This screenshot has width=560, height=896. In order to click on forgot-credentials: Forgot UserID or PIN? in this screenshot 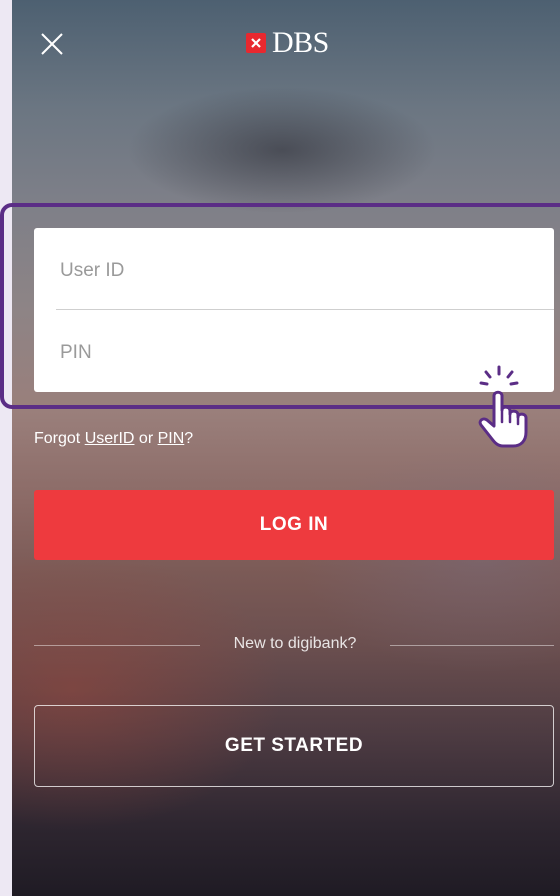, I will do `click(113, 439)`.